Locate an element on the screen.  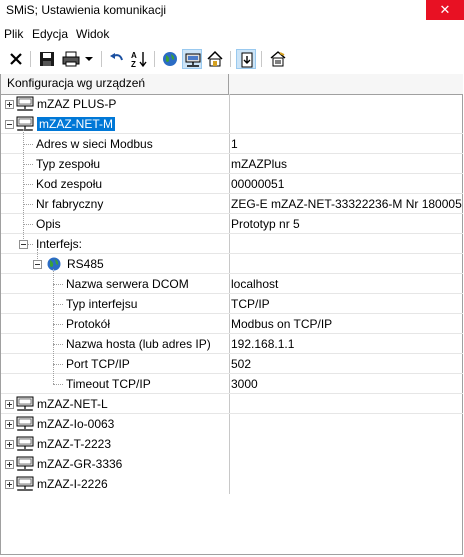
tree-item-name: Nr fabryczny is located at coordinates (69, 204).